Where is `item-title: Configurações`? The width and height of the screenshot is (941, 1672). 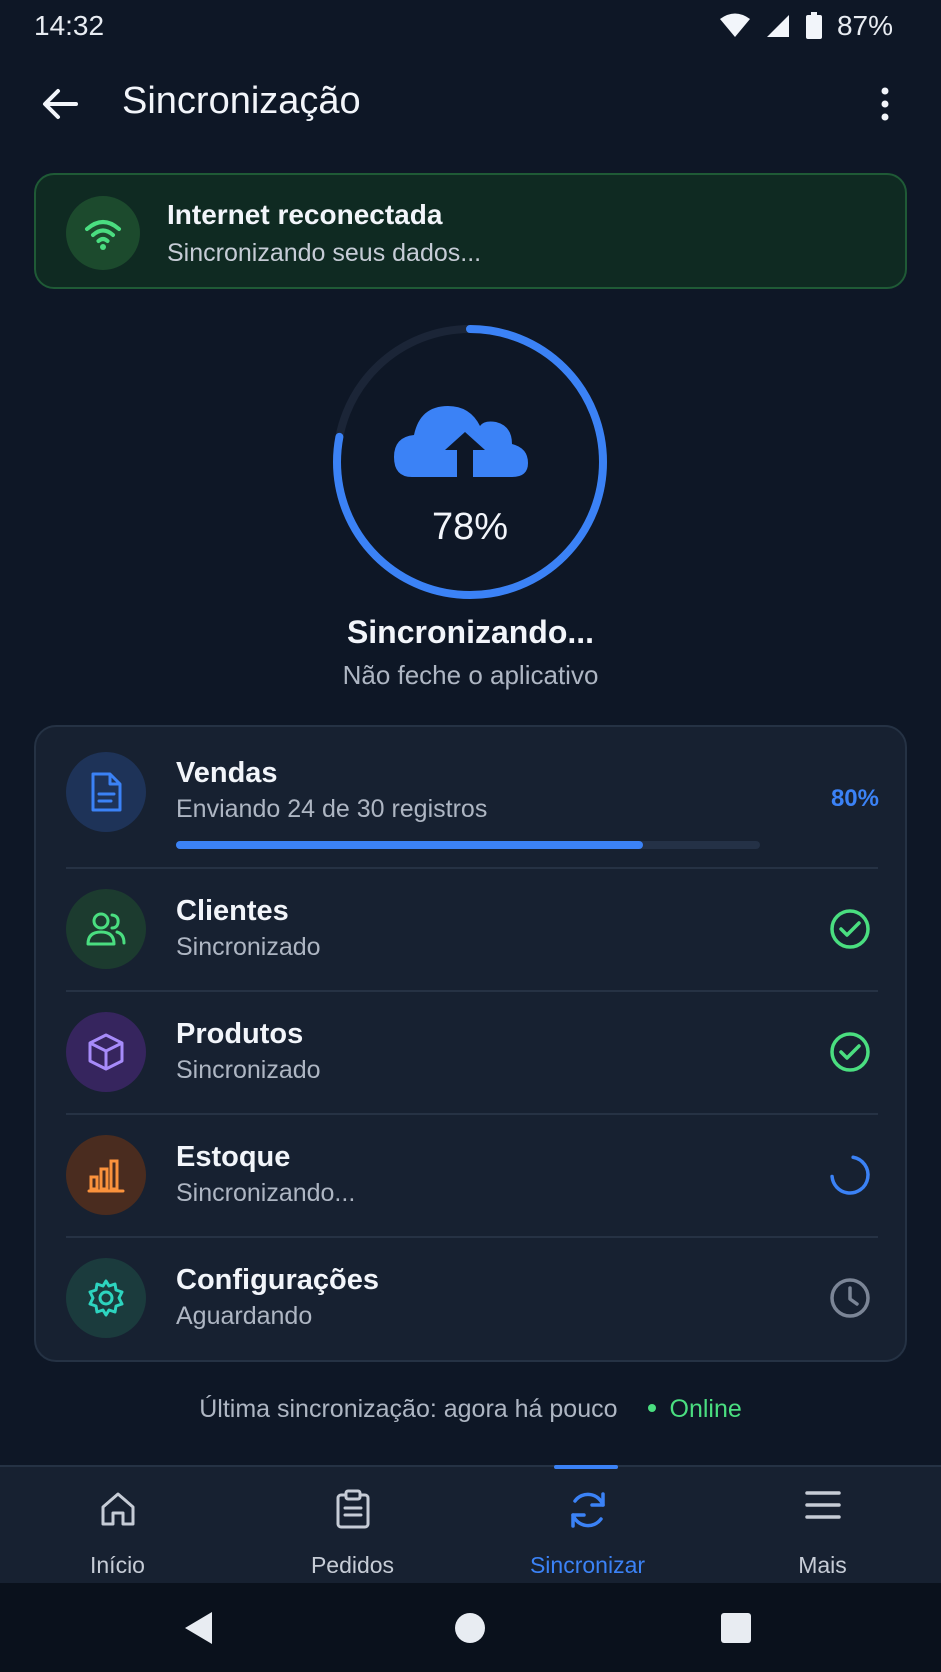 item-title: Configurações is located at coordinates (278, 1280).